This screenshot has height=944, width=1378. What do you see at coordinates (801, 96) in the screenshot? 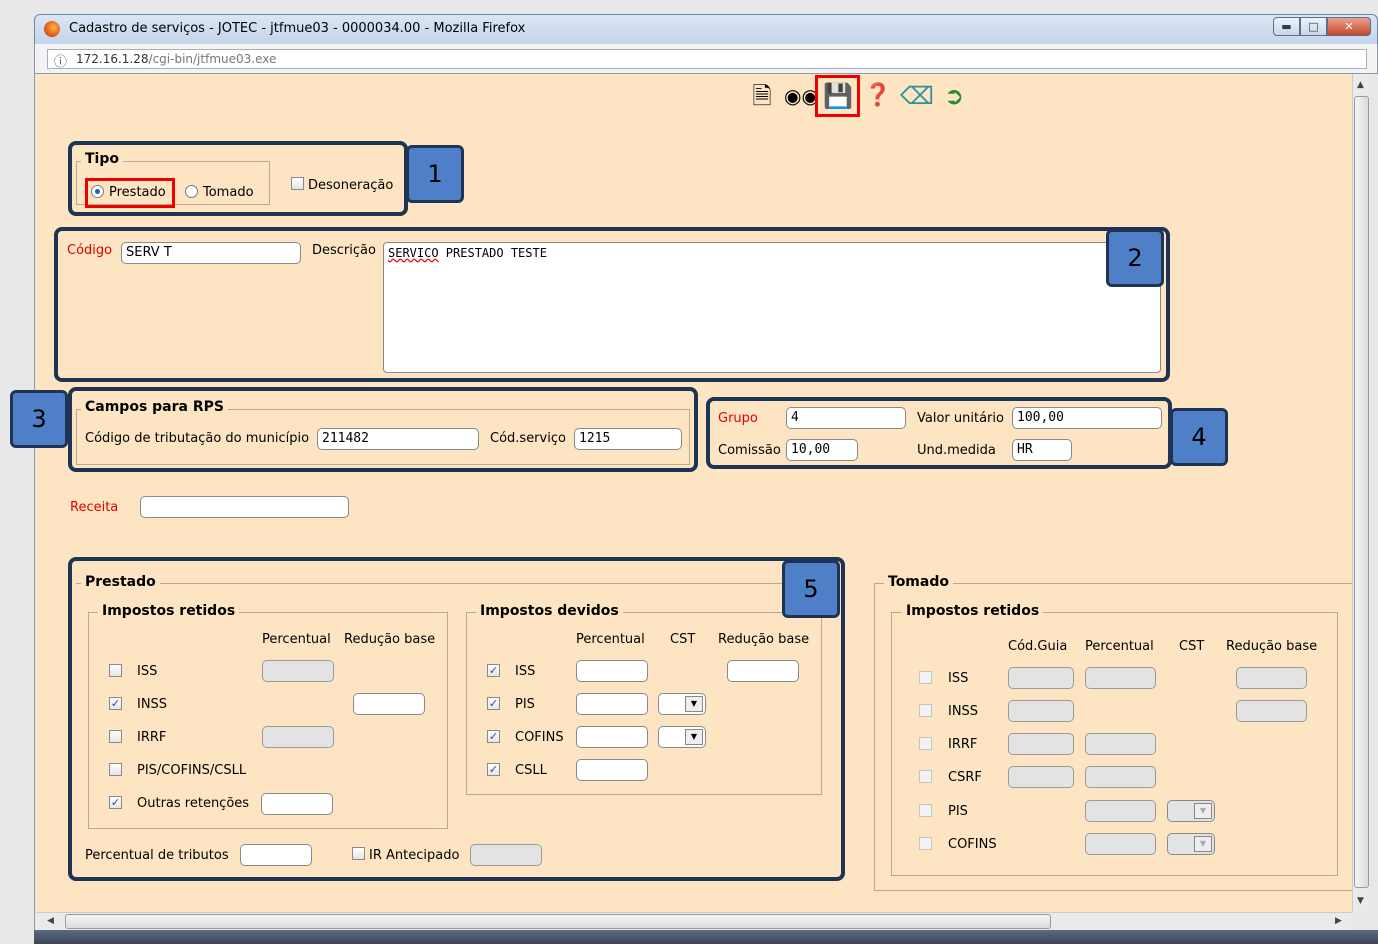
I see `binoculars-search-icon: ◉◉` at bounding box center [801, 96].